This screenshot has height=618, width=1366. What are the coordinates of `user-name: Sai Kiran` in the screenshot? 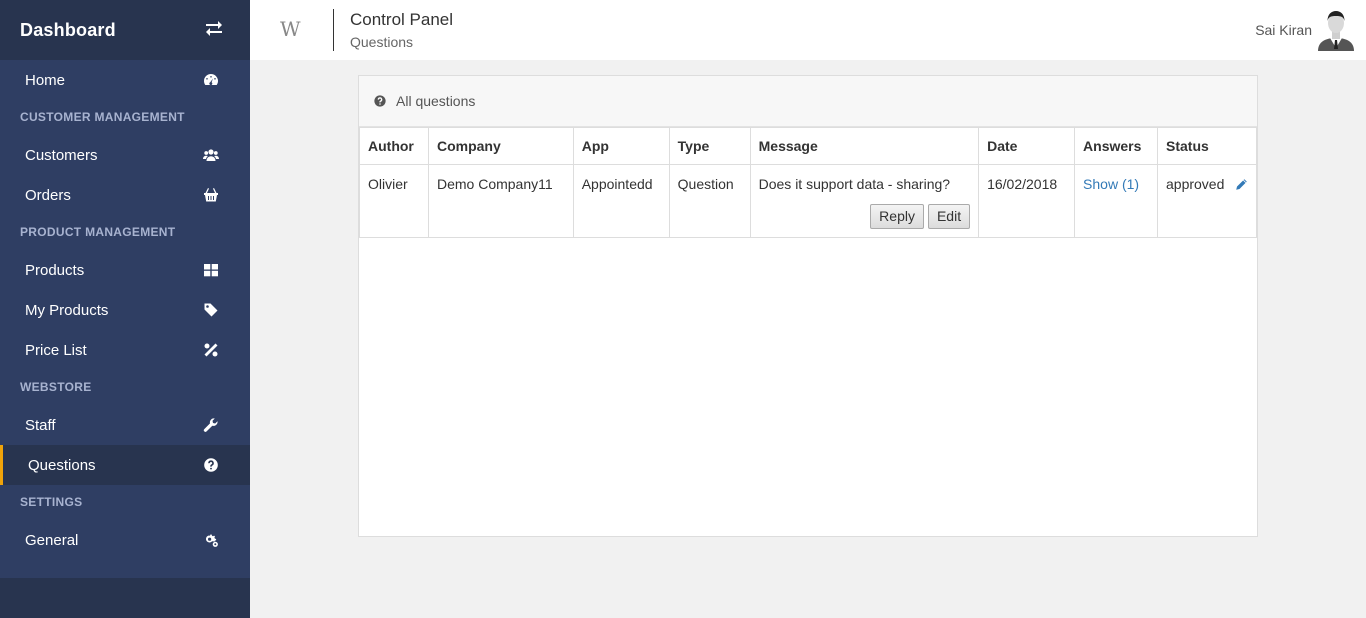 It's located at (1283, 30).